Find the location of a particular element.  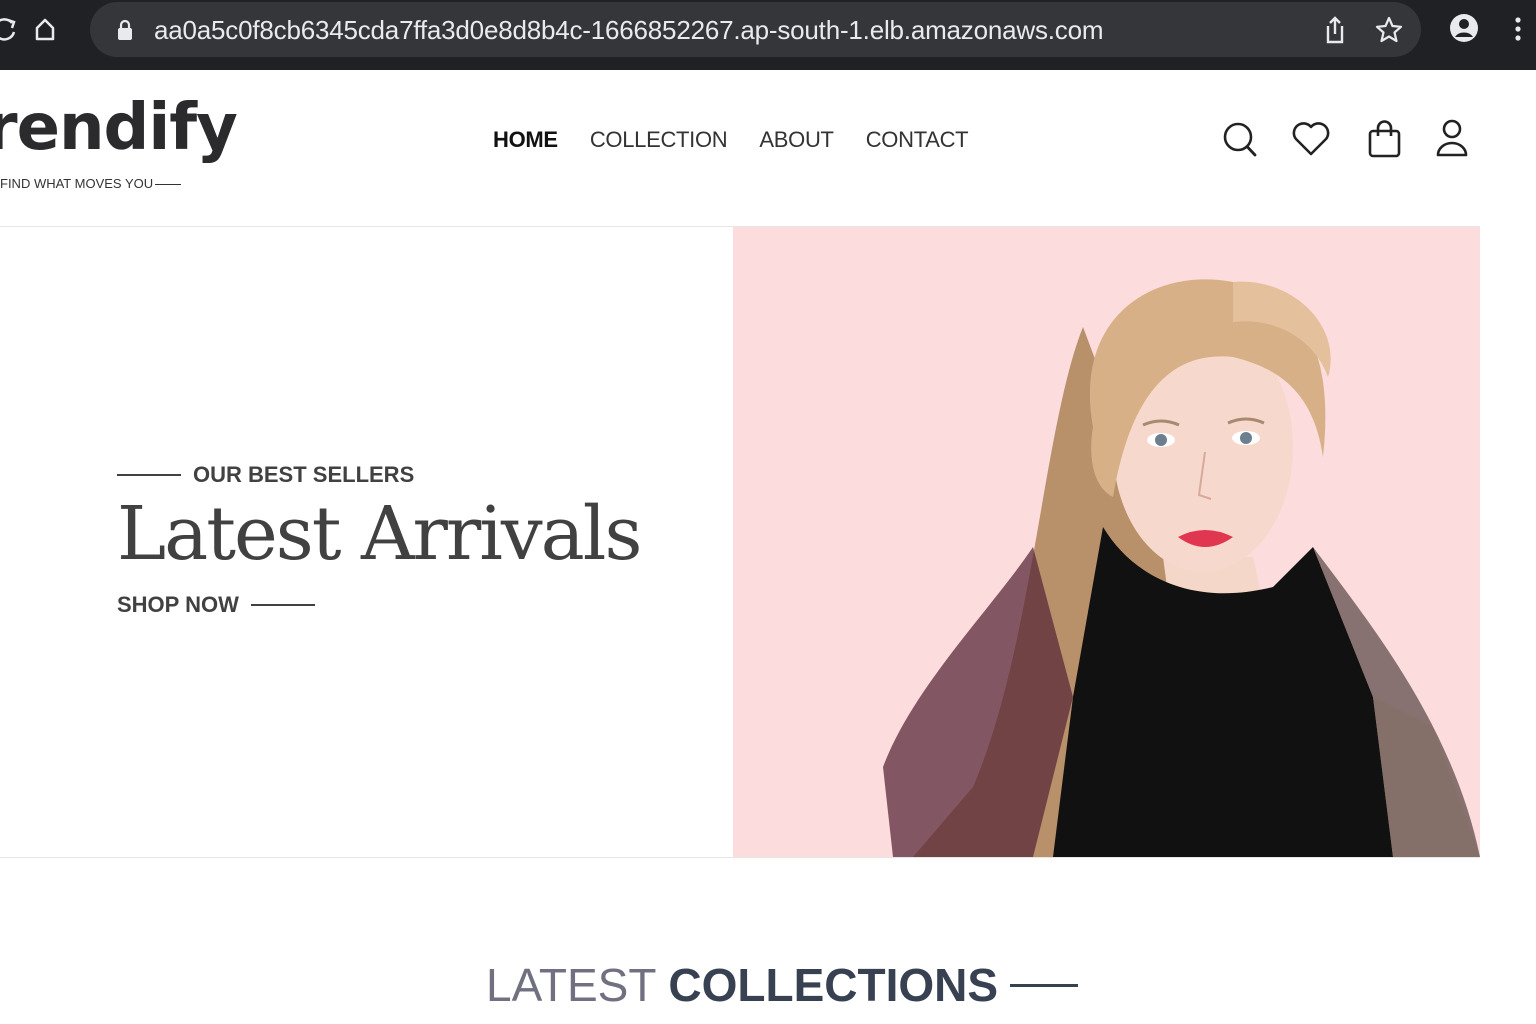

refresh-icon is located at coordinates (10, 29).